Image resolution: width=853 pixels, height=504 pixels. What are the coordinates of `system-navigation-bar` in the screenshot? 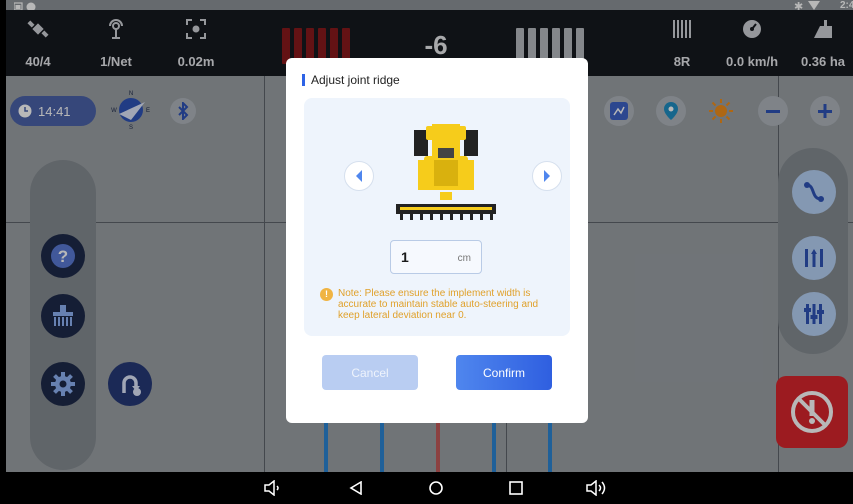 It's located at (426, 488).